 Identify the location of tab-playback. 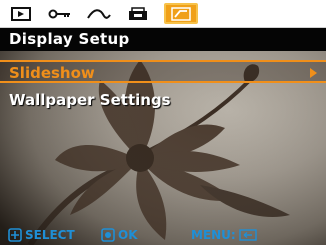
(21, 13).